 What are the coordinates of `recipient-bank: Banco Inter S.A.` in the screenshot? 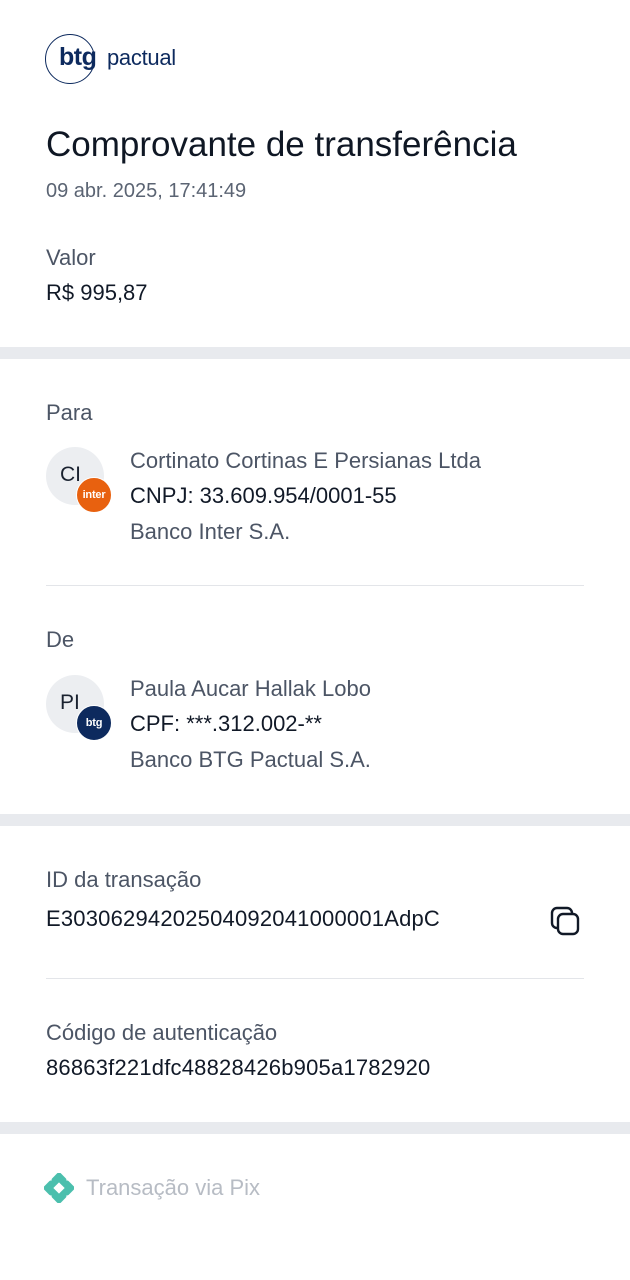 It's located at (210, 531).